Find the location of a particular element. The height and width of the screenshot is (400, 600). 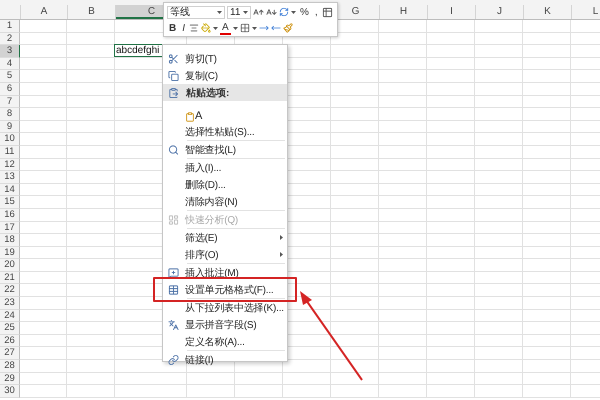

row-header: 12 is located at coordinates (10, 165).